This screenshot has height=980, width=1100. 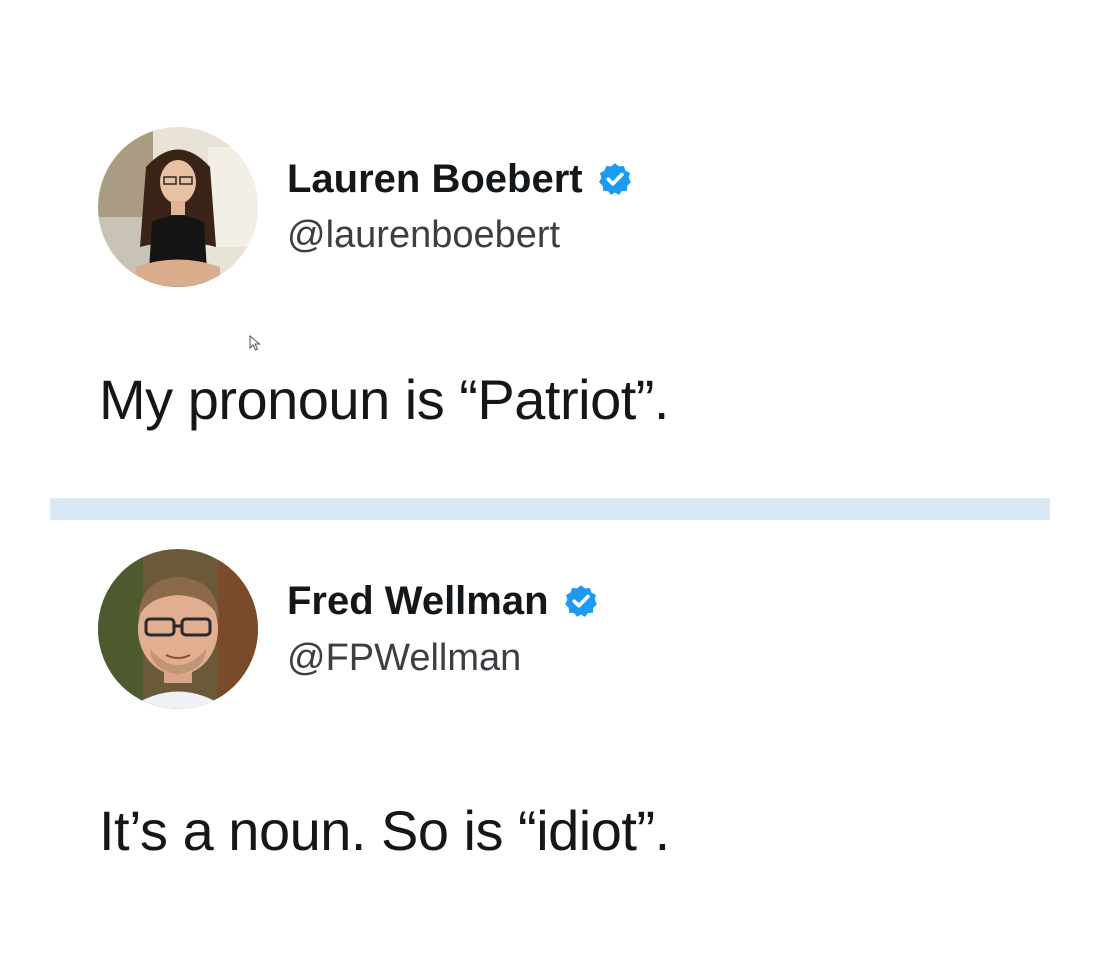 What do you see at coordinates (550, 509) in the screenshot?
I see `divider` at bounding box center [550, 509].